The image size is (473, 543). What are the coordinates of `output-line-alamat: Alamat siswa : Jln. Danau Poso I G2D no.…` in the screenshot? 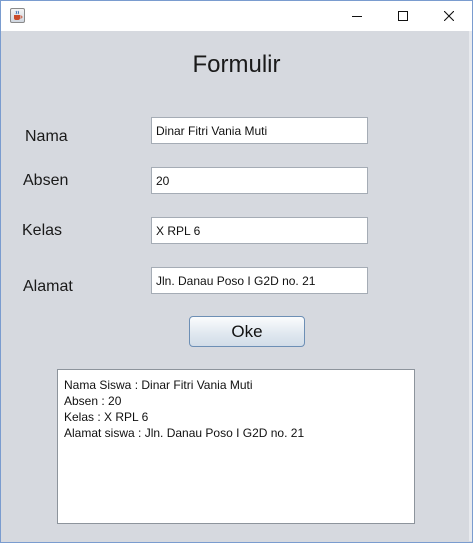 It's located at (184, 433).